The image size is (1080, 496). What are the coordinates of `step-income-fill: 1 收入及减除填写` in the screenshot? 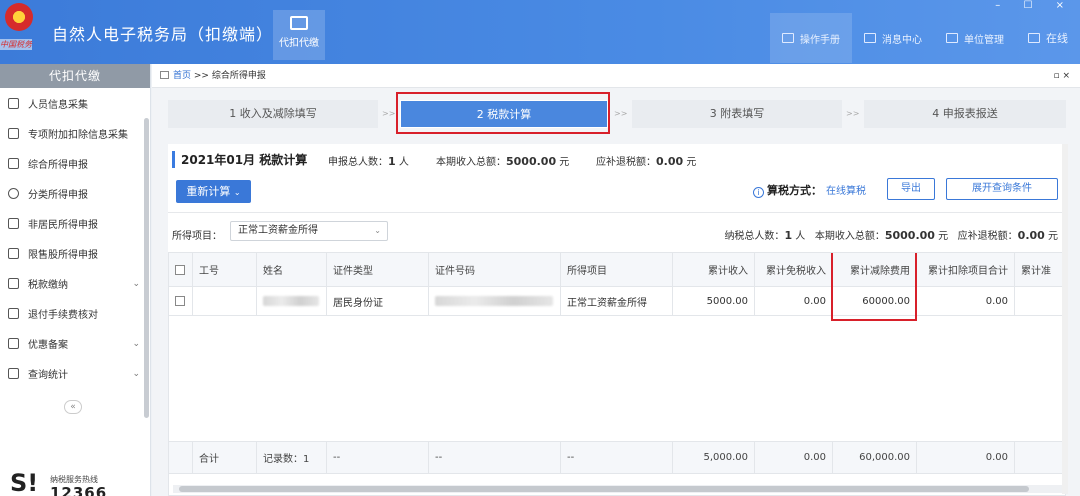 It's located at (273, 114).